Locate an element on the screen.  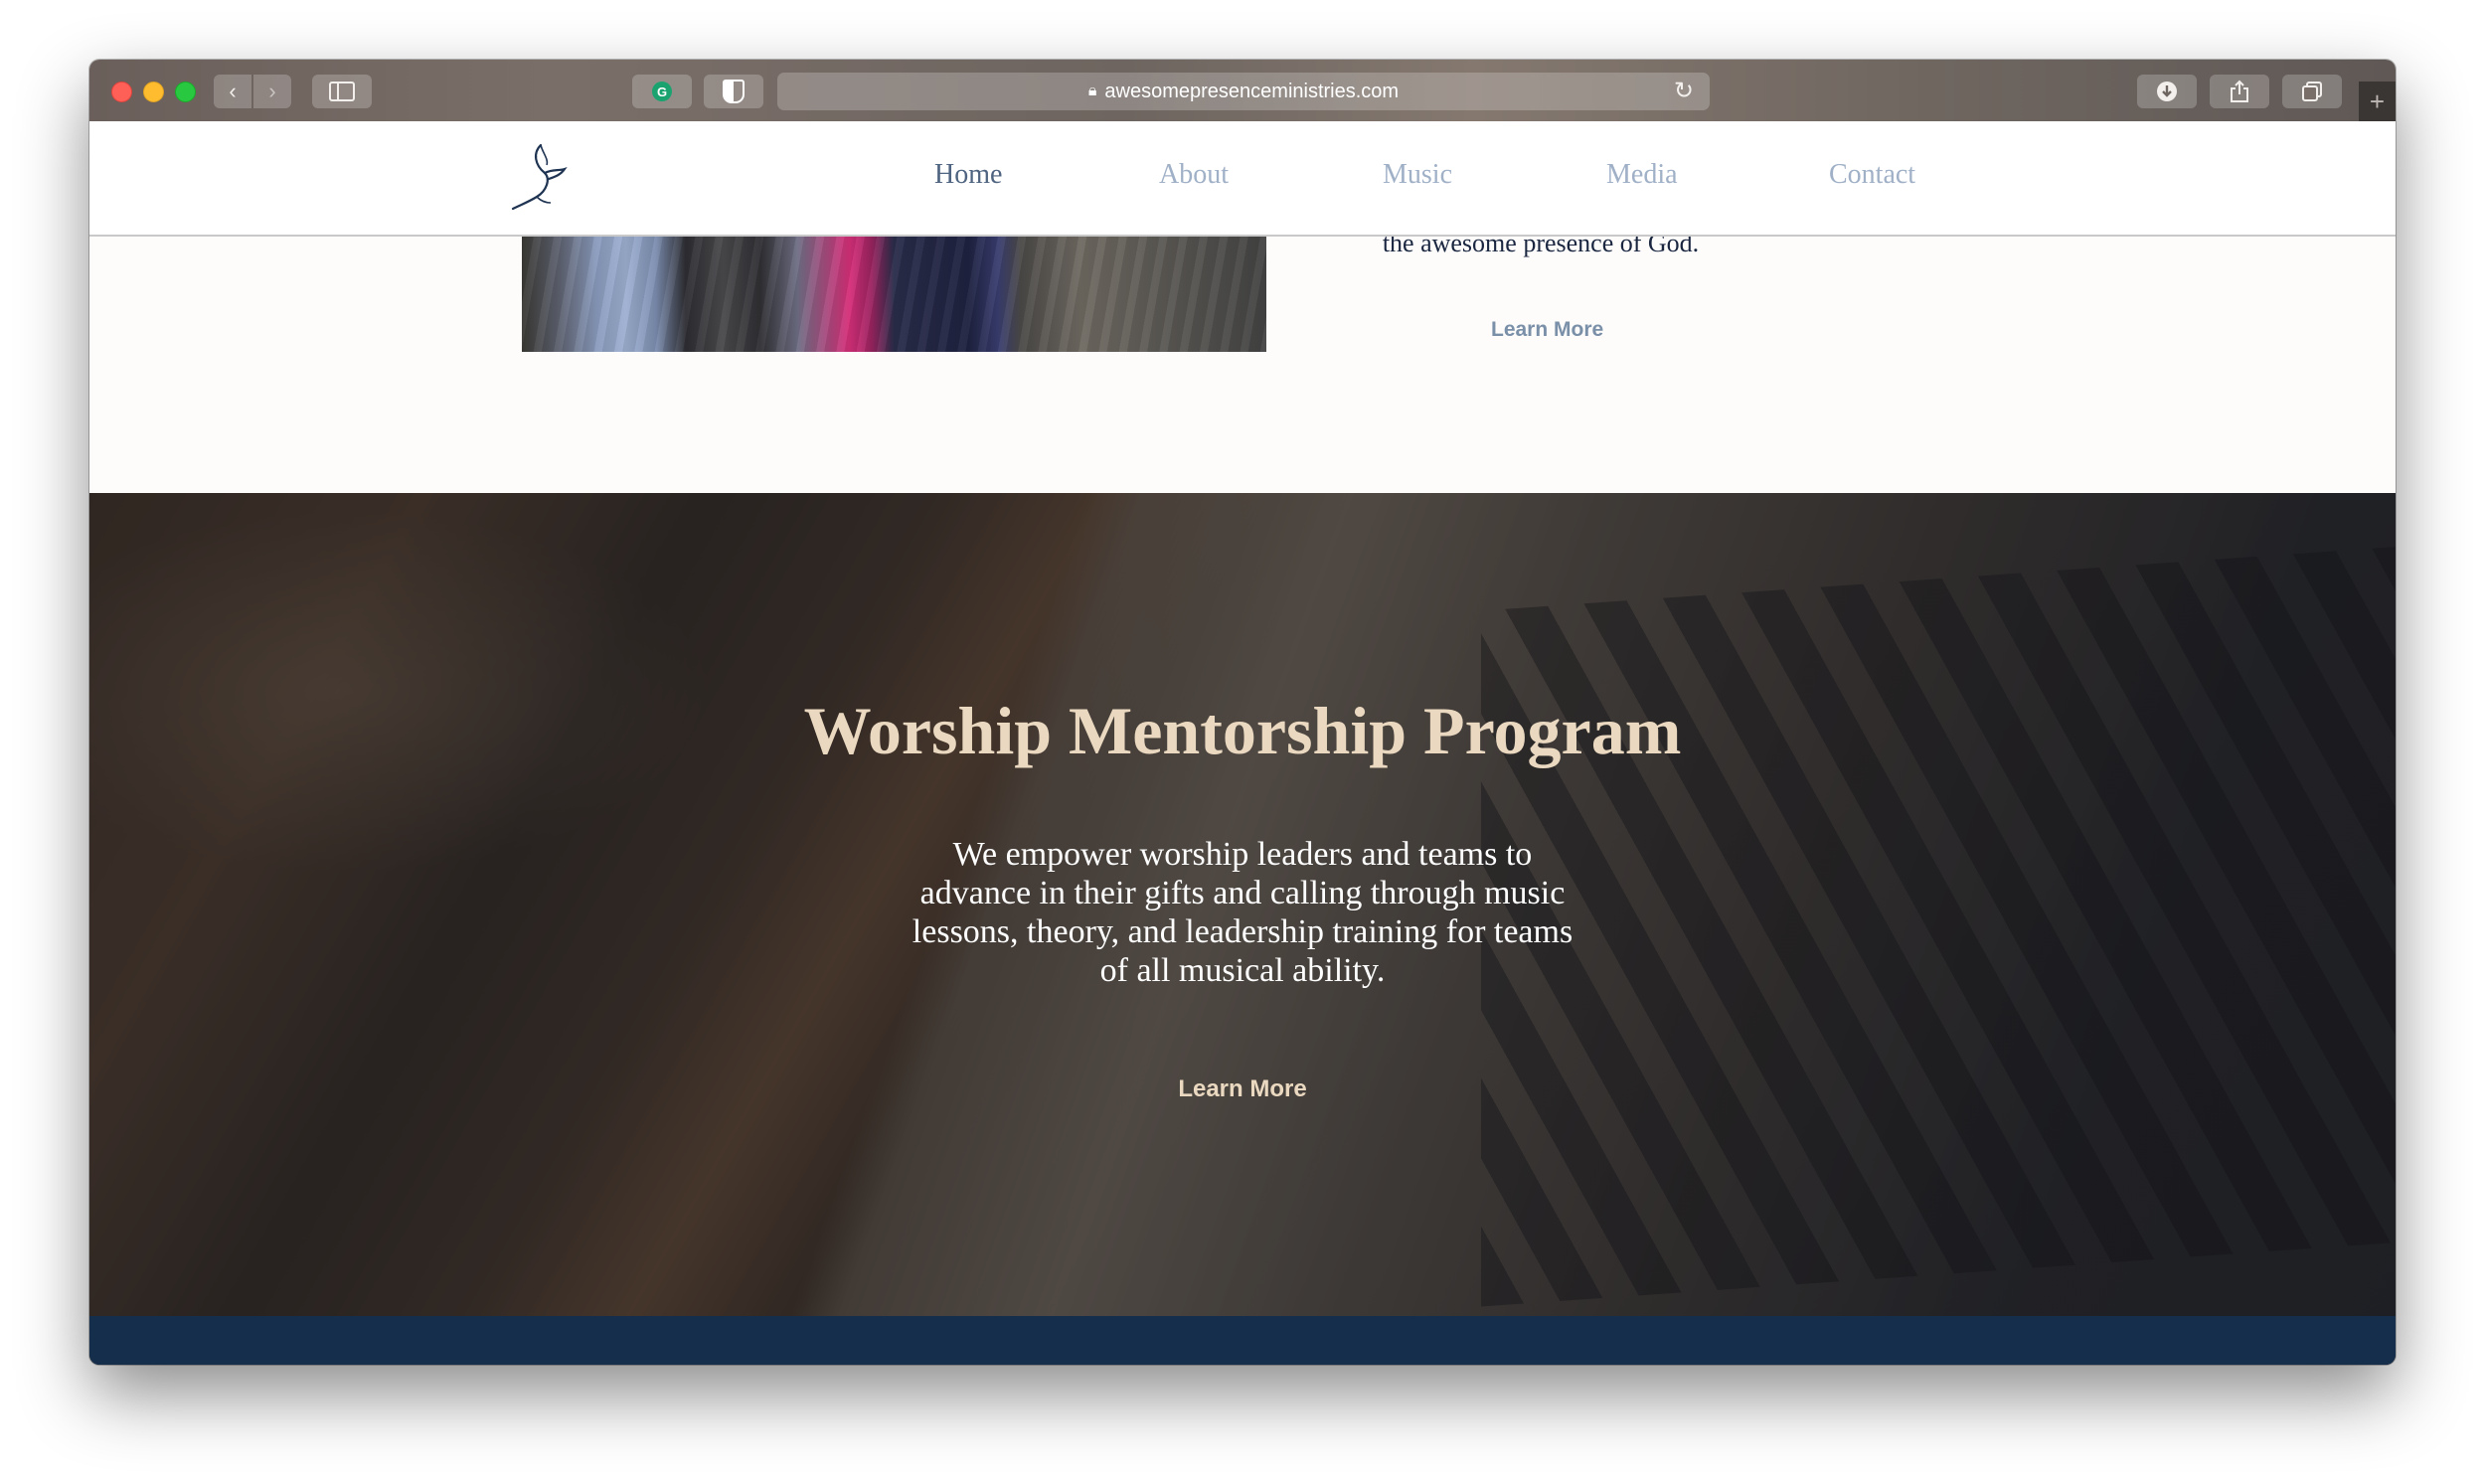
nav-music: Music is located at coordinates (1417, 175).